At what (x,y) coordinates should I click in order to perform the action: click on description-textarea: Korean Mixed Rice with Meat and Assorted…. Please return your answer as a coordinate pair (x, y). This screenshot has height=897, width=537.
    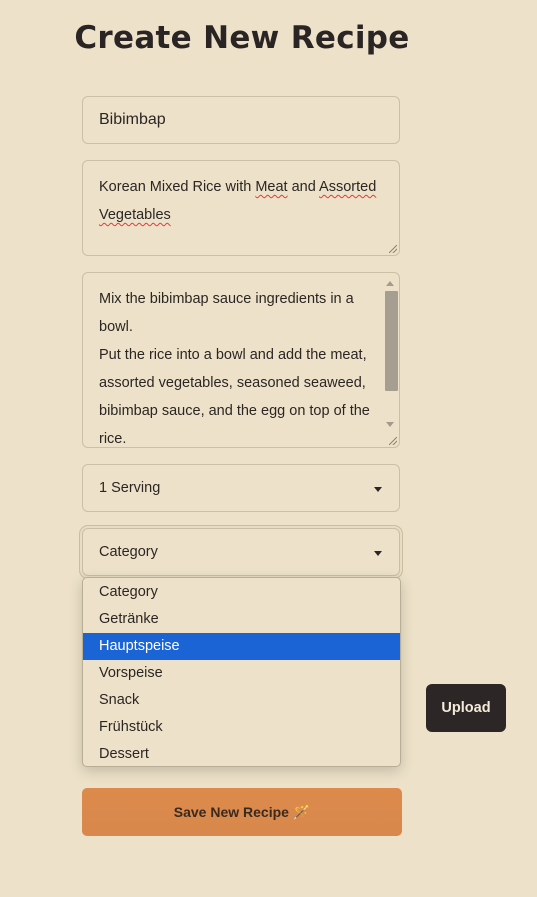
    Looking at the image, I should click on (241, 208).